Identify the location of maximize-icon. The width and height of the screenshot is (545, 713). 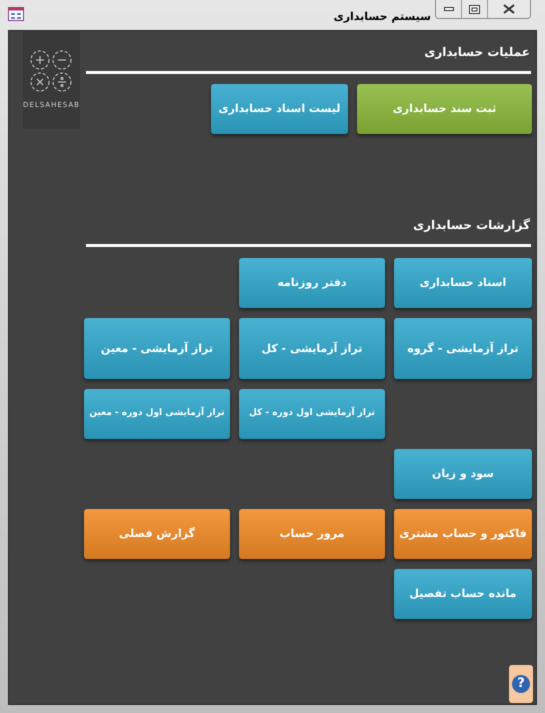
(474, 9).